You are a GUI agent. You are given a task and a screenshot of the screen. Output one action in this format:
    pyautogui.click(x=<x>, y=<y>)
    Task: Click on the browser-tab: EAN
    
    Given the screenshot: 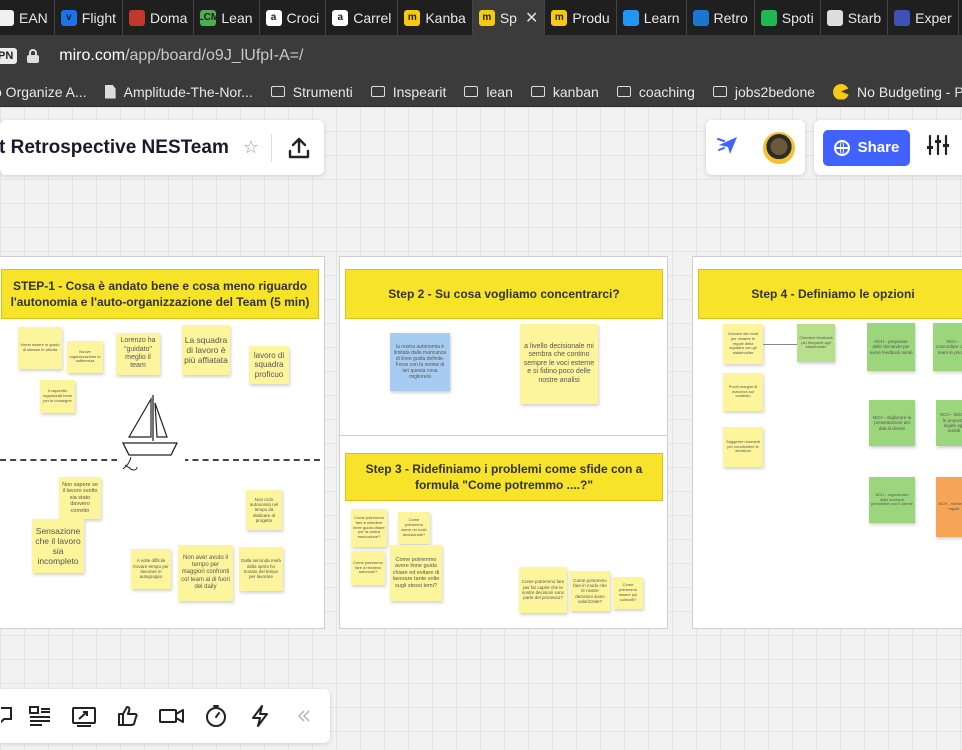 What is the action you would take?
    pyautogui.click(x=27, y=17)
    